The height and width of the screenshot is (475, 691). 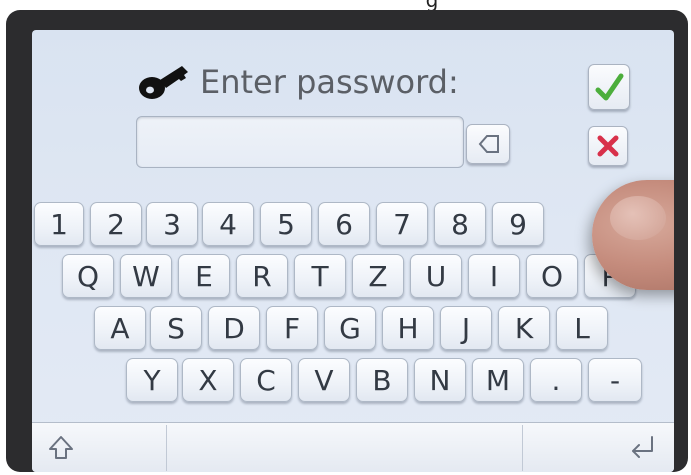 I want to click on key-l: L, so click(x=582, y=328).